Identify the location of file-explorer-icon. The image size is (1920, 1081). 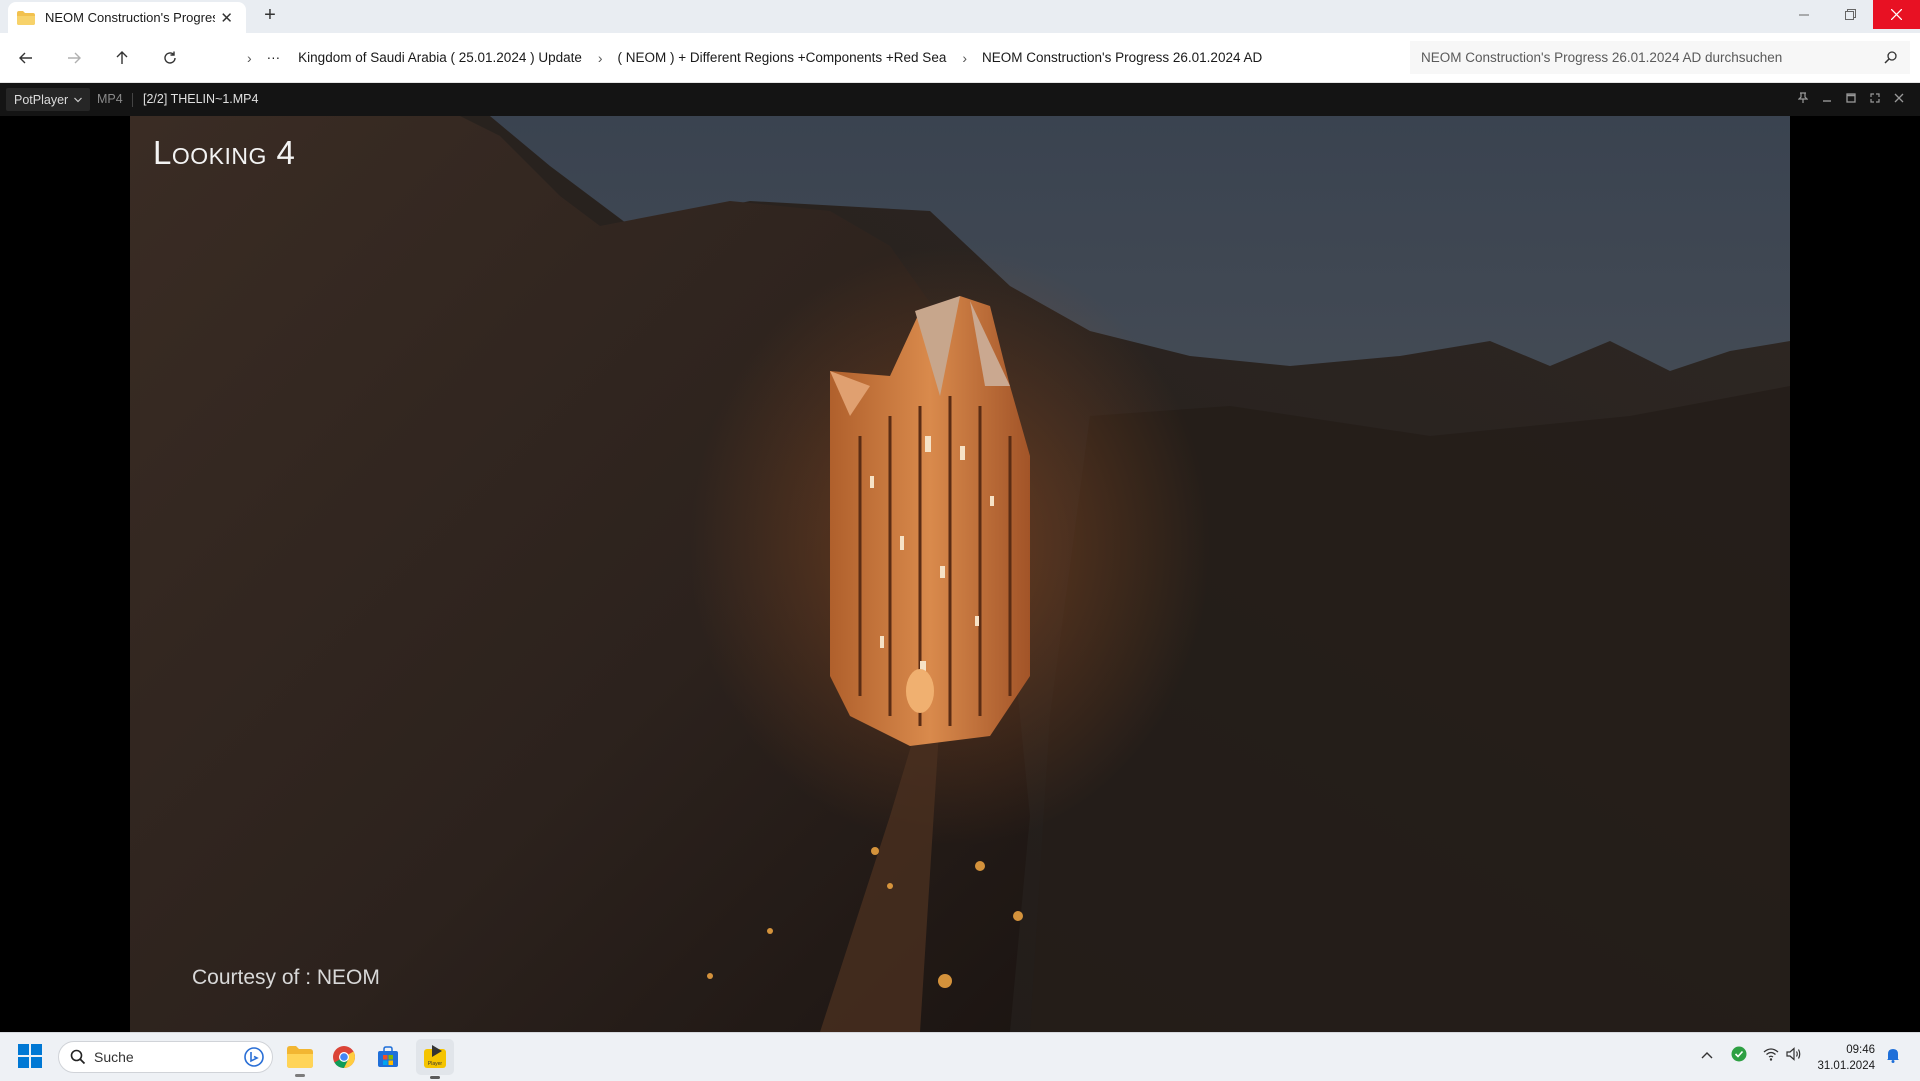
(300, 1057).